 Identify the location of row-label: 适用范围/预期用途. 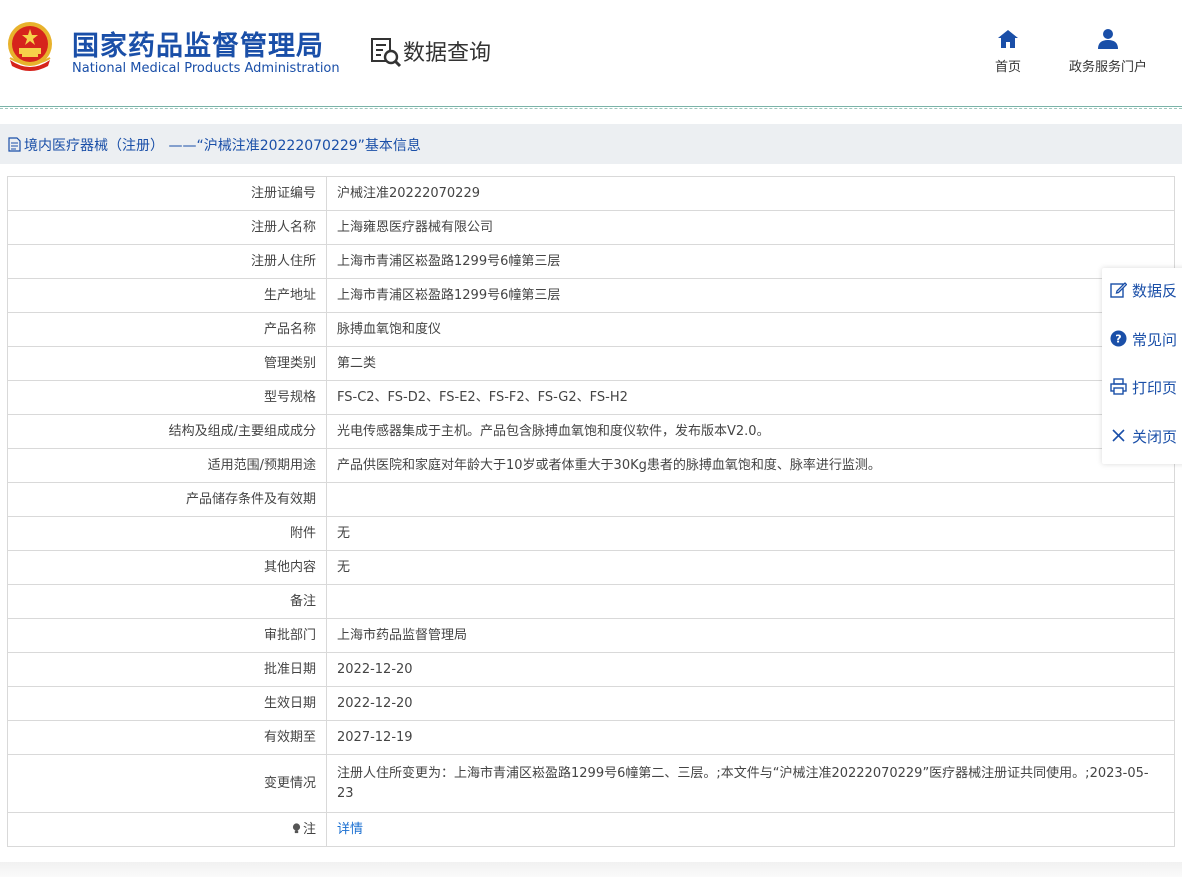
(167, 465).